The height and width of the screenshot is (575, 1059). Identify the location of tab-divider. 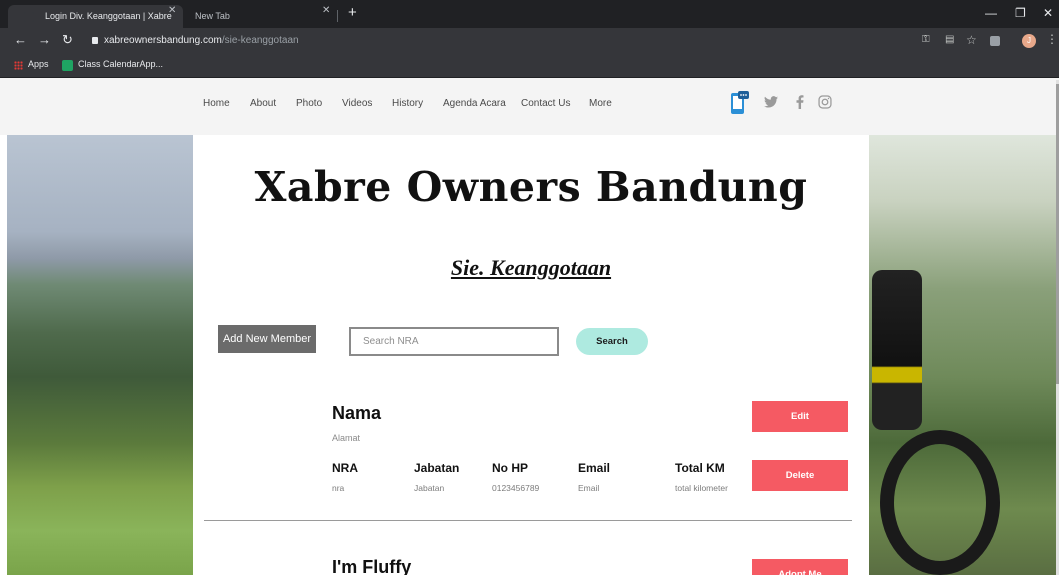
(337, 16).